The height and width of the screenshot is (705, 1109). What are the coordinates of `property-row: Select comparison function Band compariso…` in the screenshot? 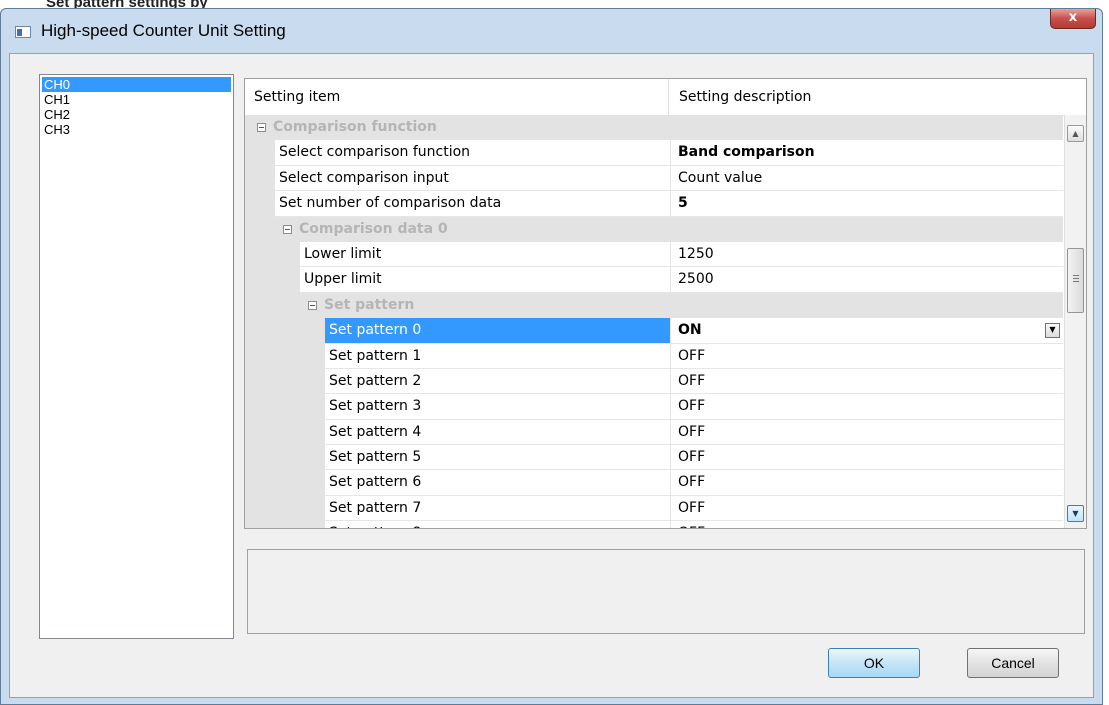 It's located at (654, 153).